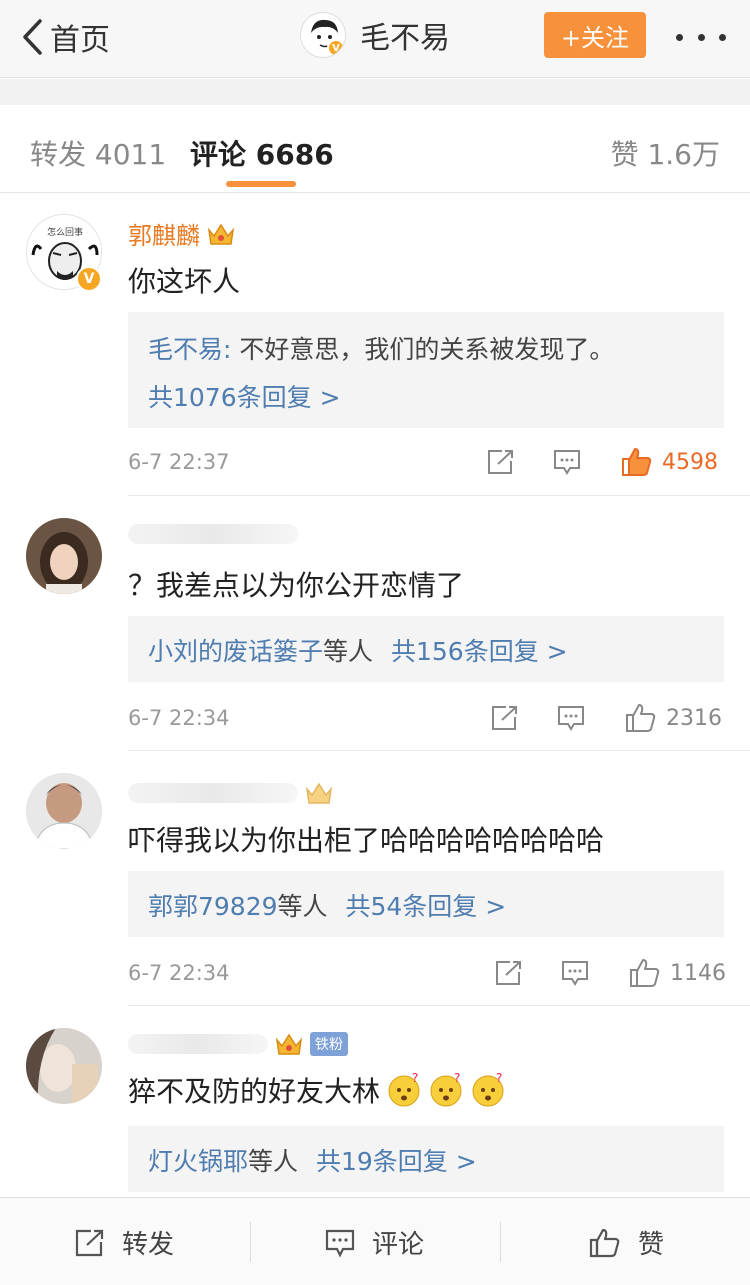  Describe the element at coordinates (235, 651) in the screenshot. I see `reply-people: 小刘的废话篓子` at that location.